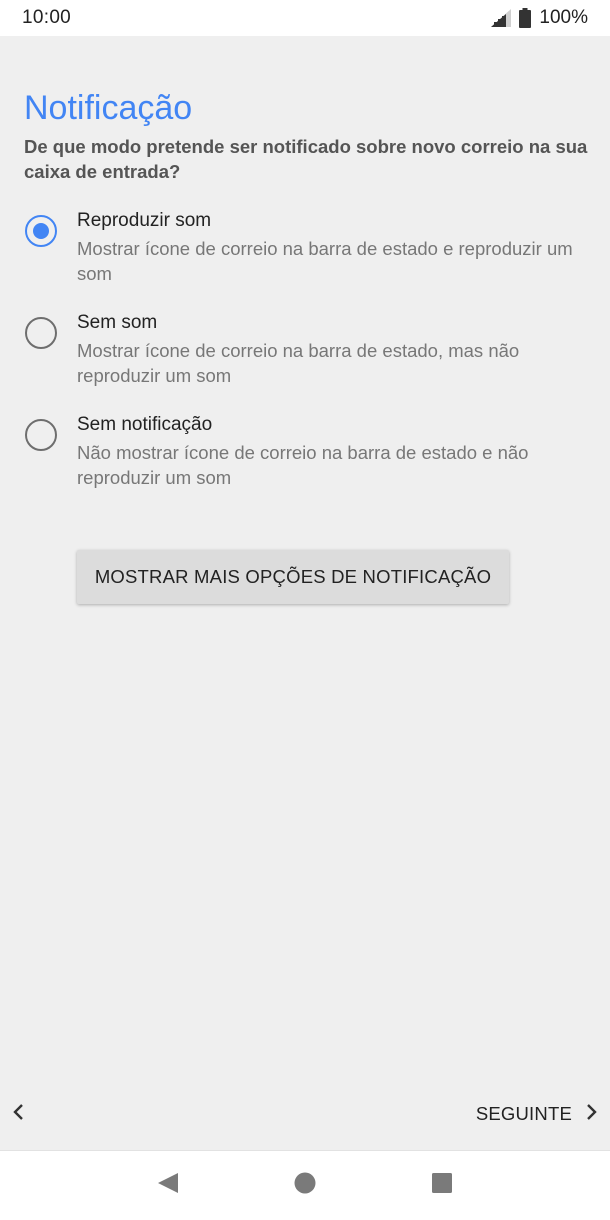  I want to click on square-recents-icon, so click(442, 1185).